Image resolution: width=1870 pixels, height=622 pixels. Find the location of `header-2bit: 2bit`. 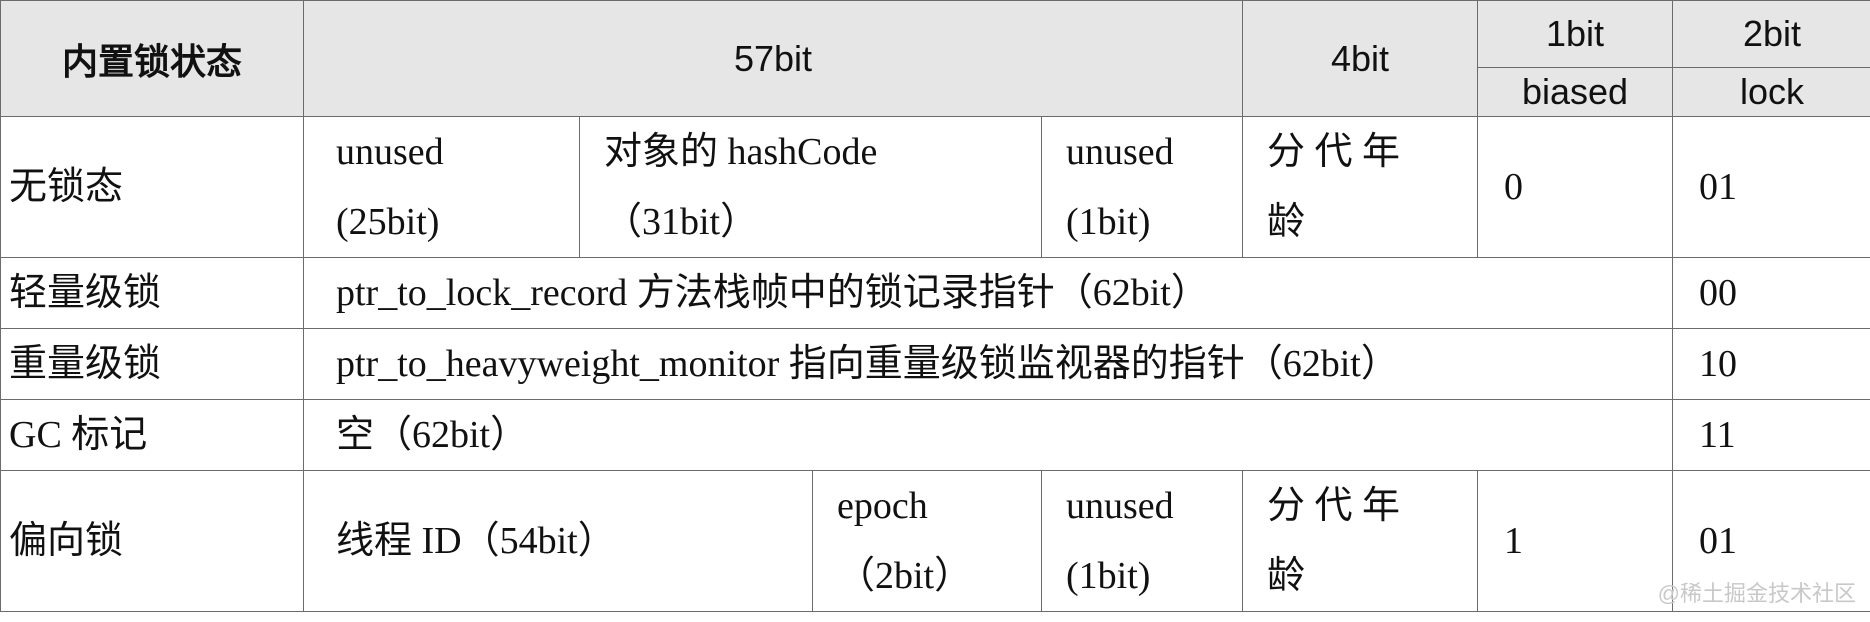

header-2bit: 2bit is located at coordinates (1771, 34).